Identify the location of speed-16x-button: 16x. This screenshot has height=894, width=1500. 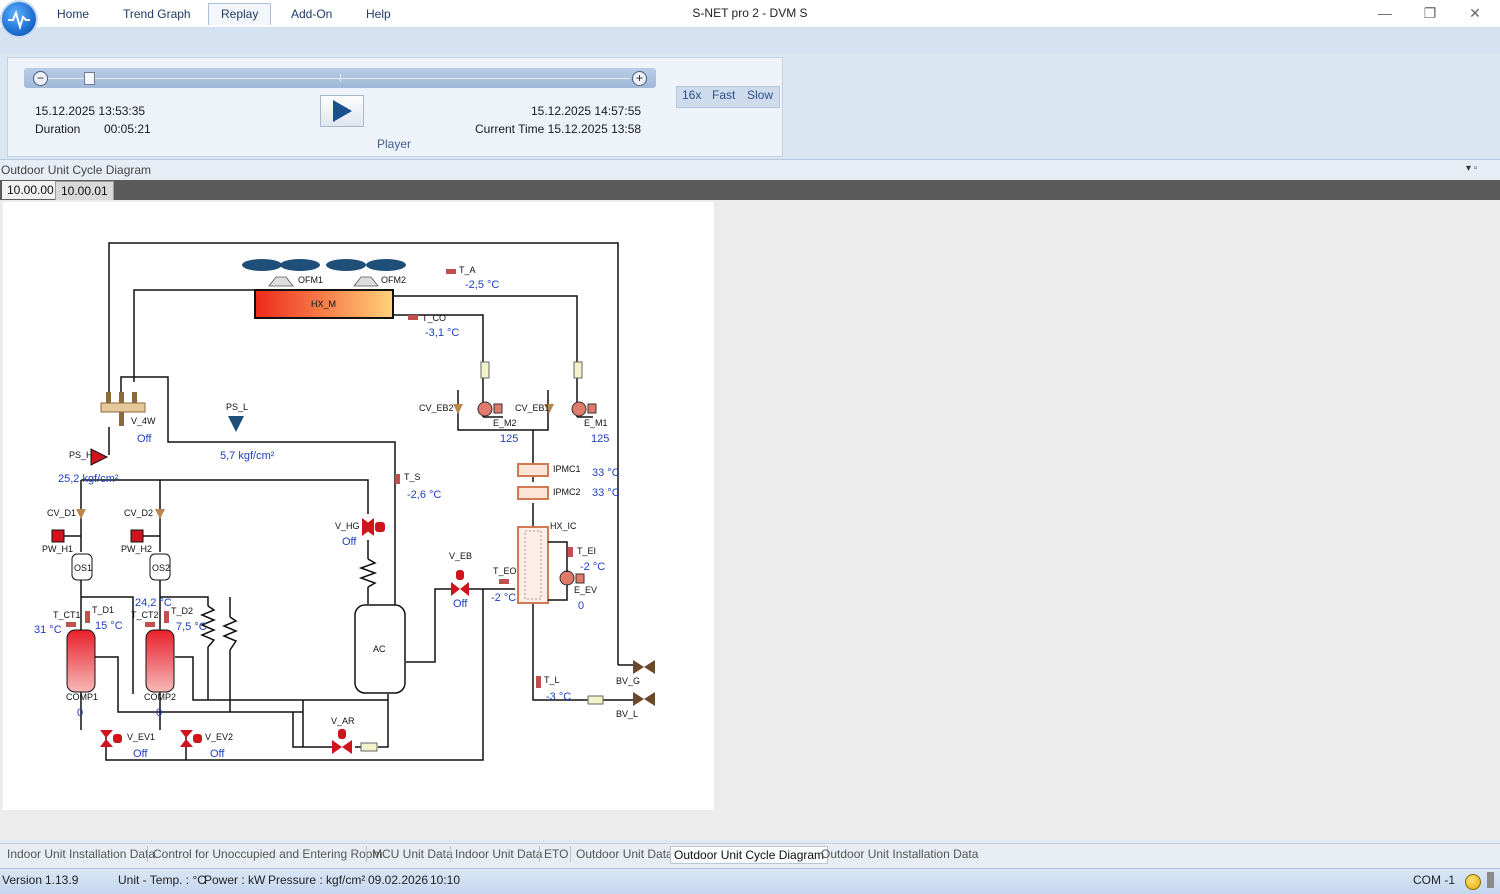
(691, 95).